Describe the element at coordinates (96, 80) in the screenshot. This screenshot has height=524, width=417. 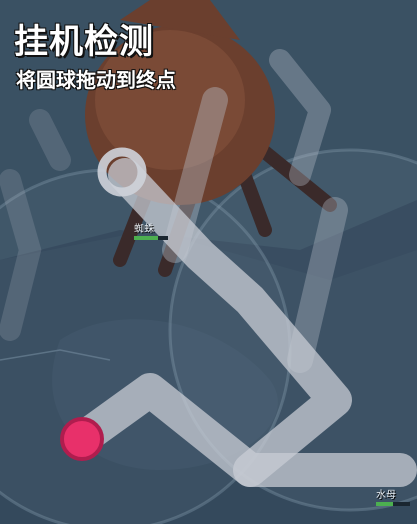
I see `instruction-text: 将圆球拖动到终点` at that location.